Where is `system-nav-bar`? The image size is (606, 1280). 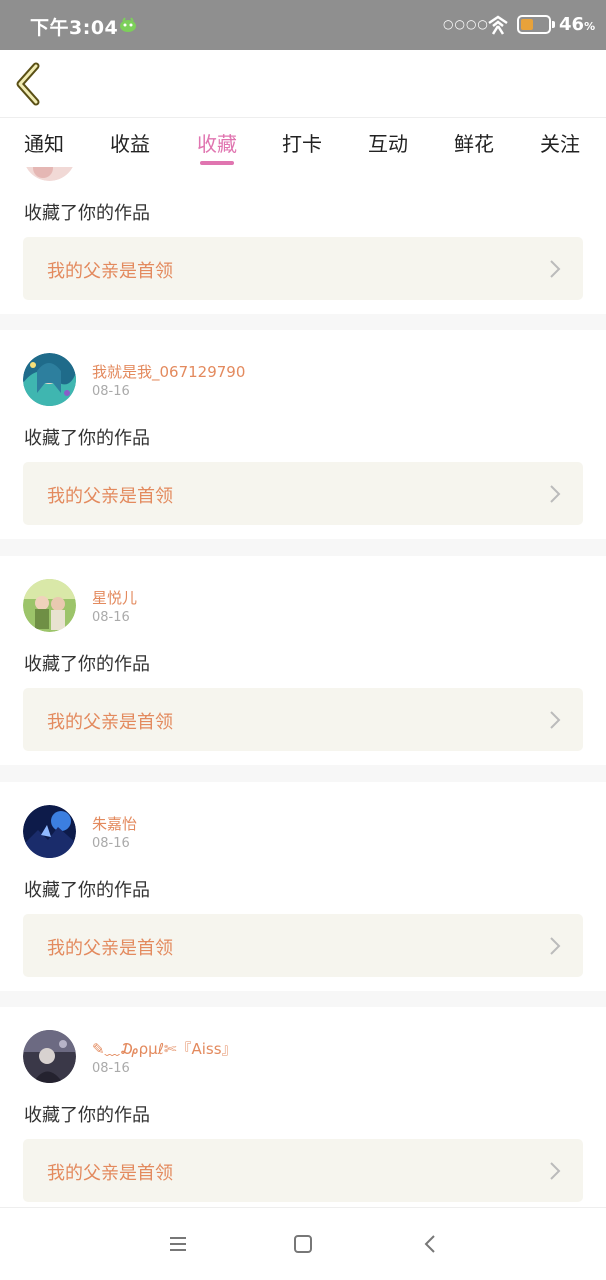 system-nav-bar is located at coordinates (303, 1243).